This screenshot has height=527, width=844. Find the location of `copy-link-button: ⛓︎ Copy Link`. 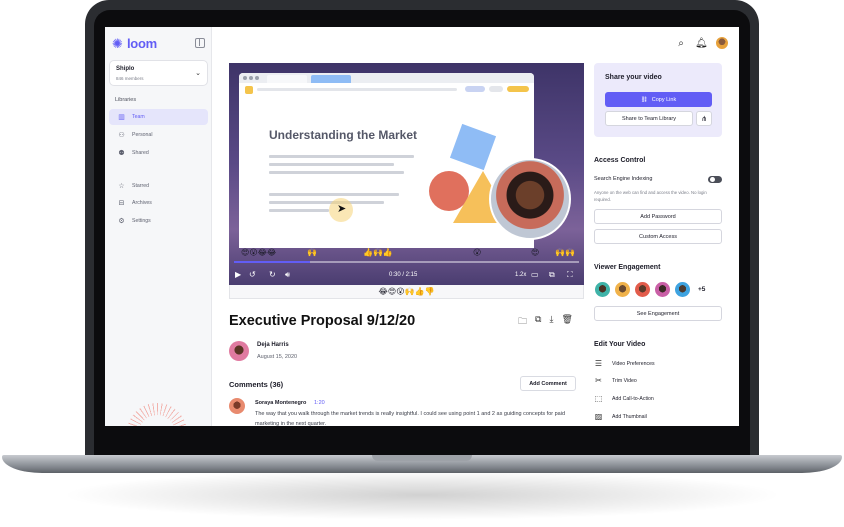

copy-link-button: ⛓︎ Copy Link is located at coordinates (658, 99).